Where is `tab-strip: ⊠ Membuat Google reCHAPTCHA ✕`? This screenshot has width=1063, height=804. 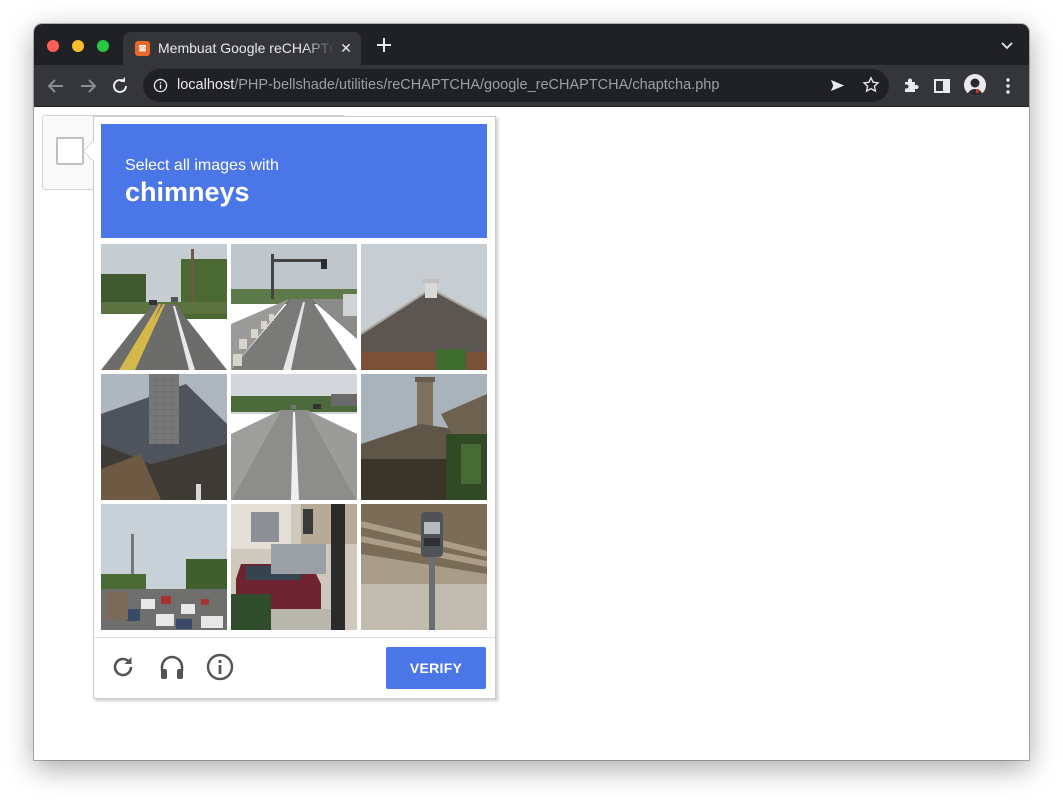
tab-strip: ⊠ Membuat Google reCHAPTCHA ✕ is located at coordinates (531, 44).